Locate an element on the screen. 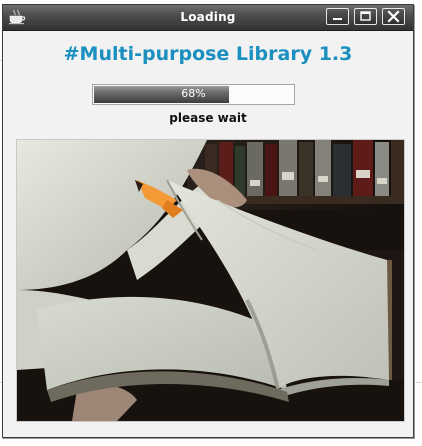 This screenshot has height=446, width=422. status-text: please wait is located at coordinates (208, 118).